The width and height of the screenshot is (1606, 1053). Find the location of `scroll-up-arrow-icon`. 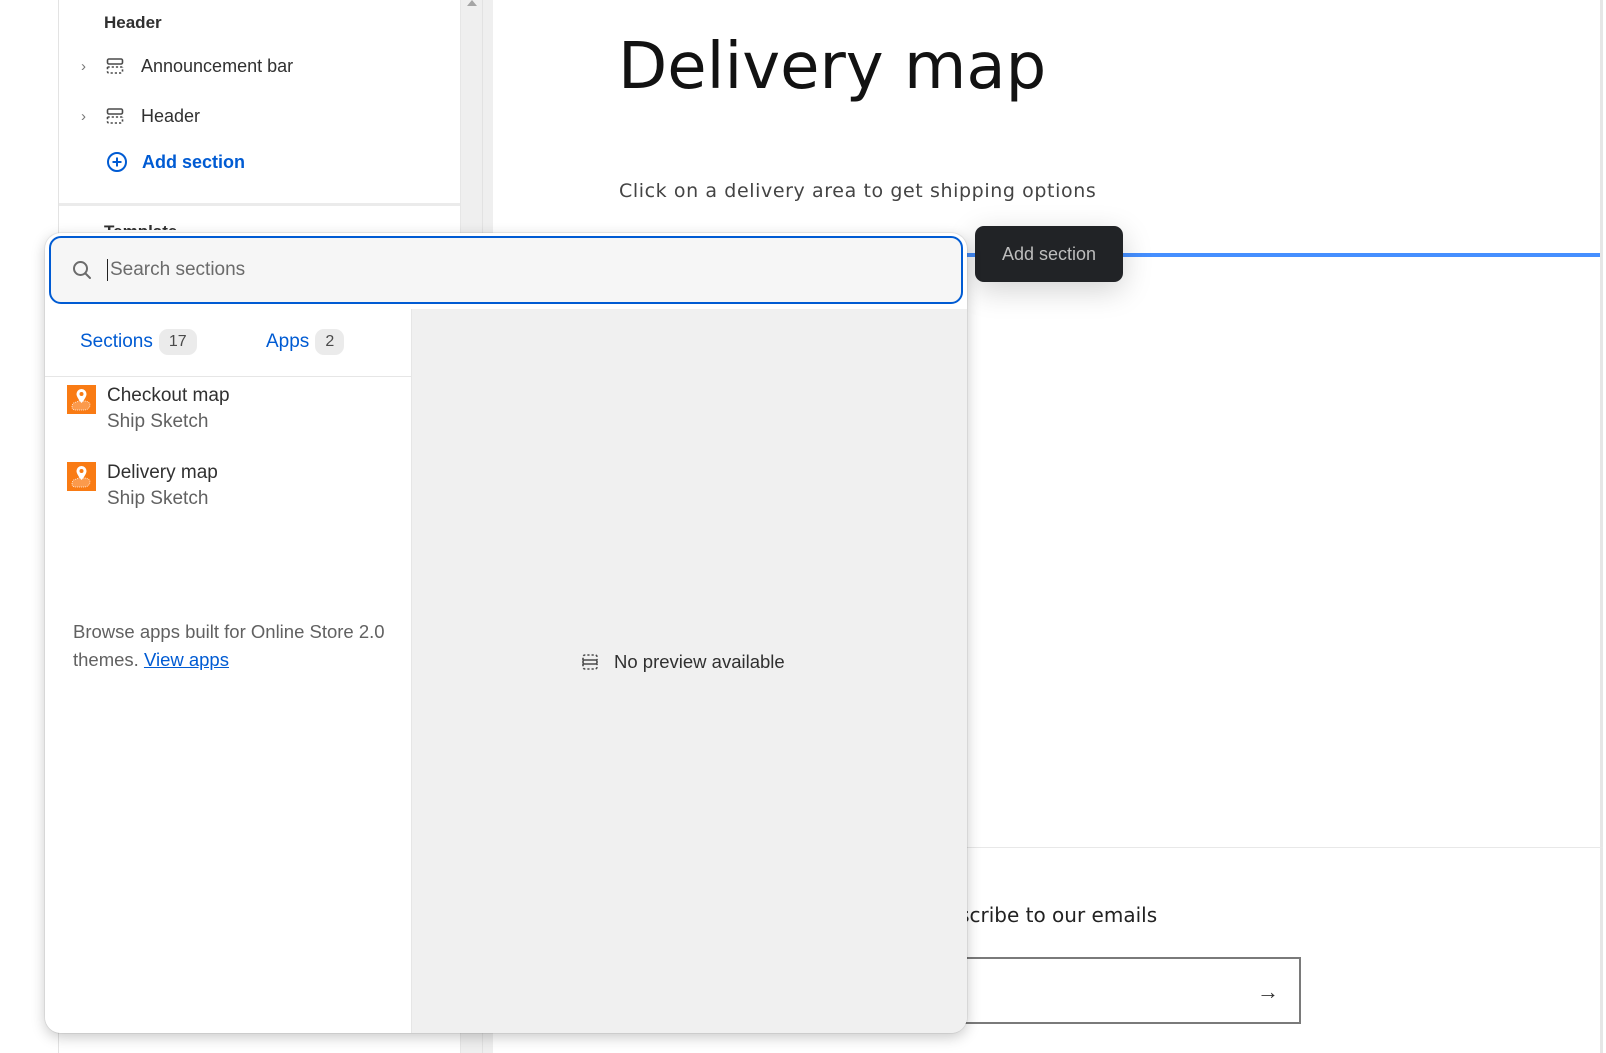

scroll-up-arrow-icon is located at coordinates (472, 3).